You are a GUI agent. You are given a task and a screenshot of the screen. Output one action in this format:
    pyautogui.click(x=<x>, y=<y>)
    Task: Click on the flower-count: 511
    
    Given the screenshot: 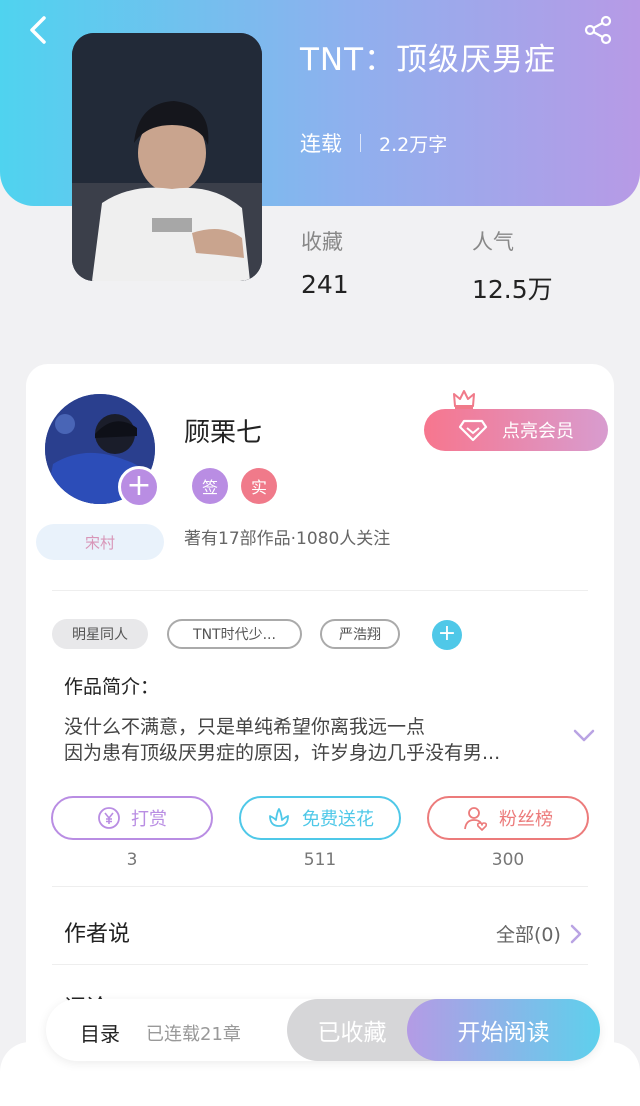 What is the action you would take?
    pyautogui.click(x=320, y=860)
    